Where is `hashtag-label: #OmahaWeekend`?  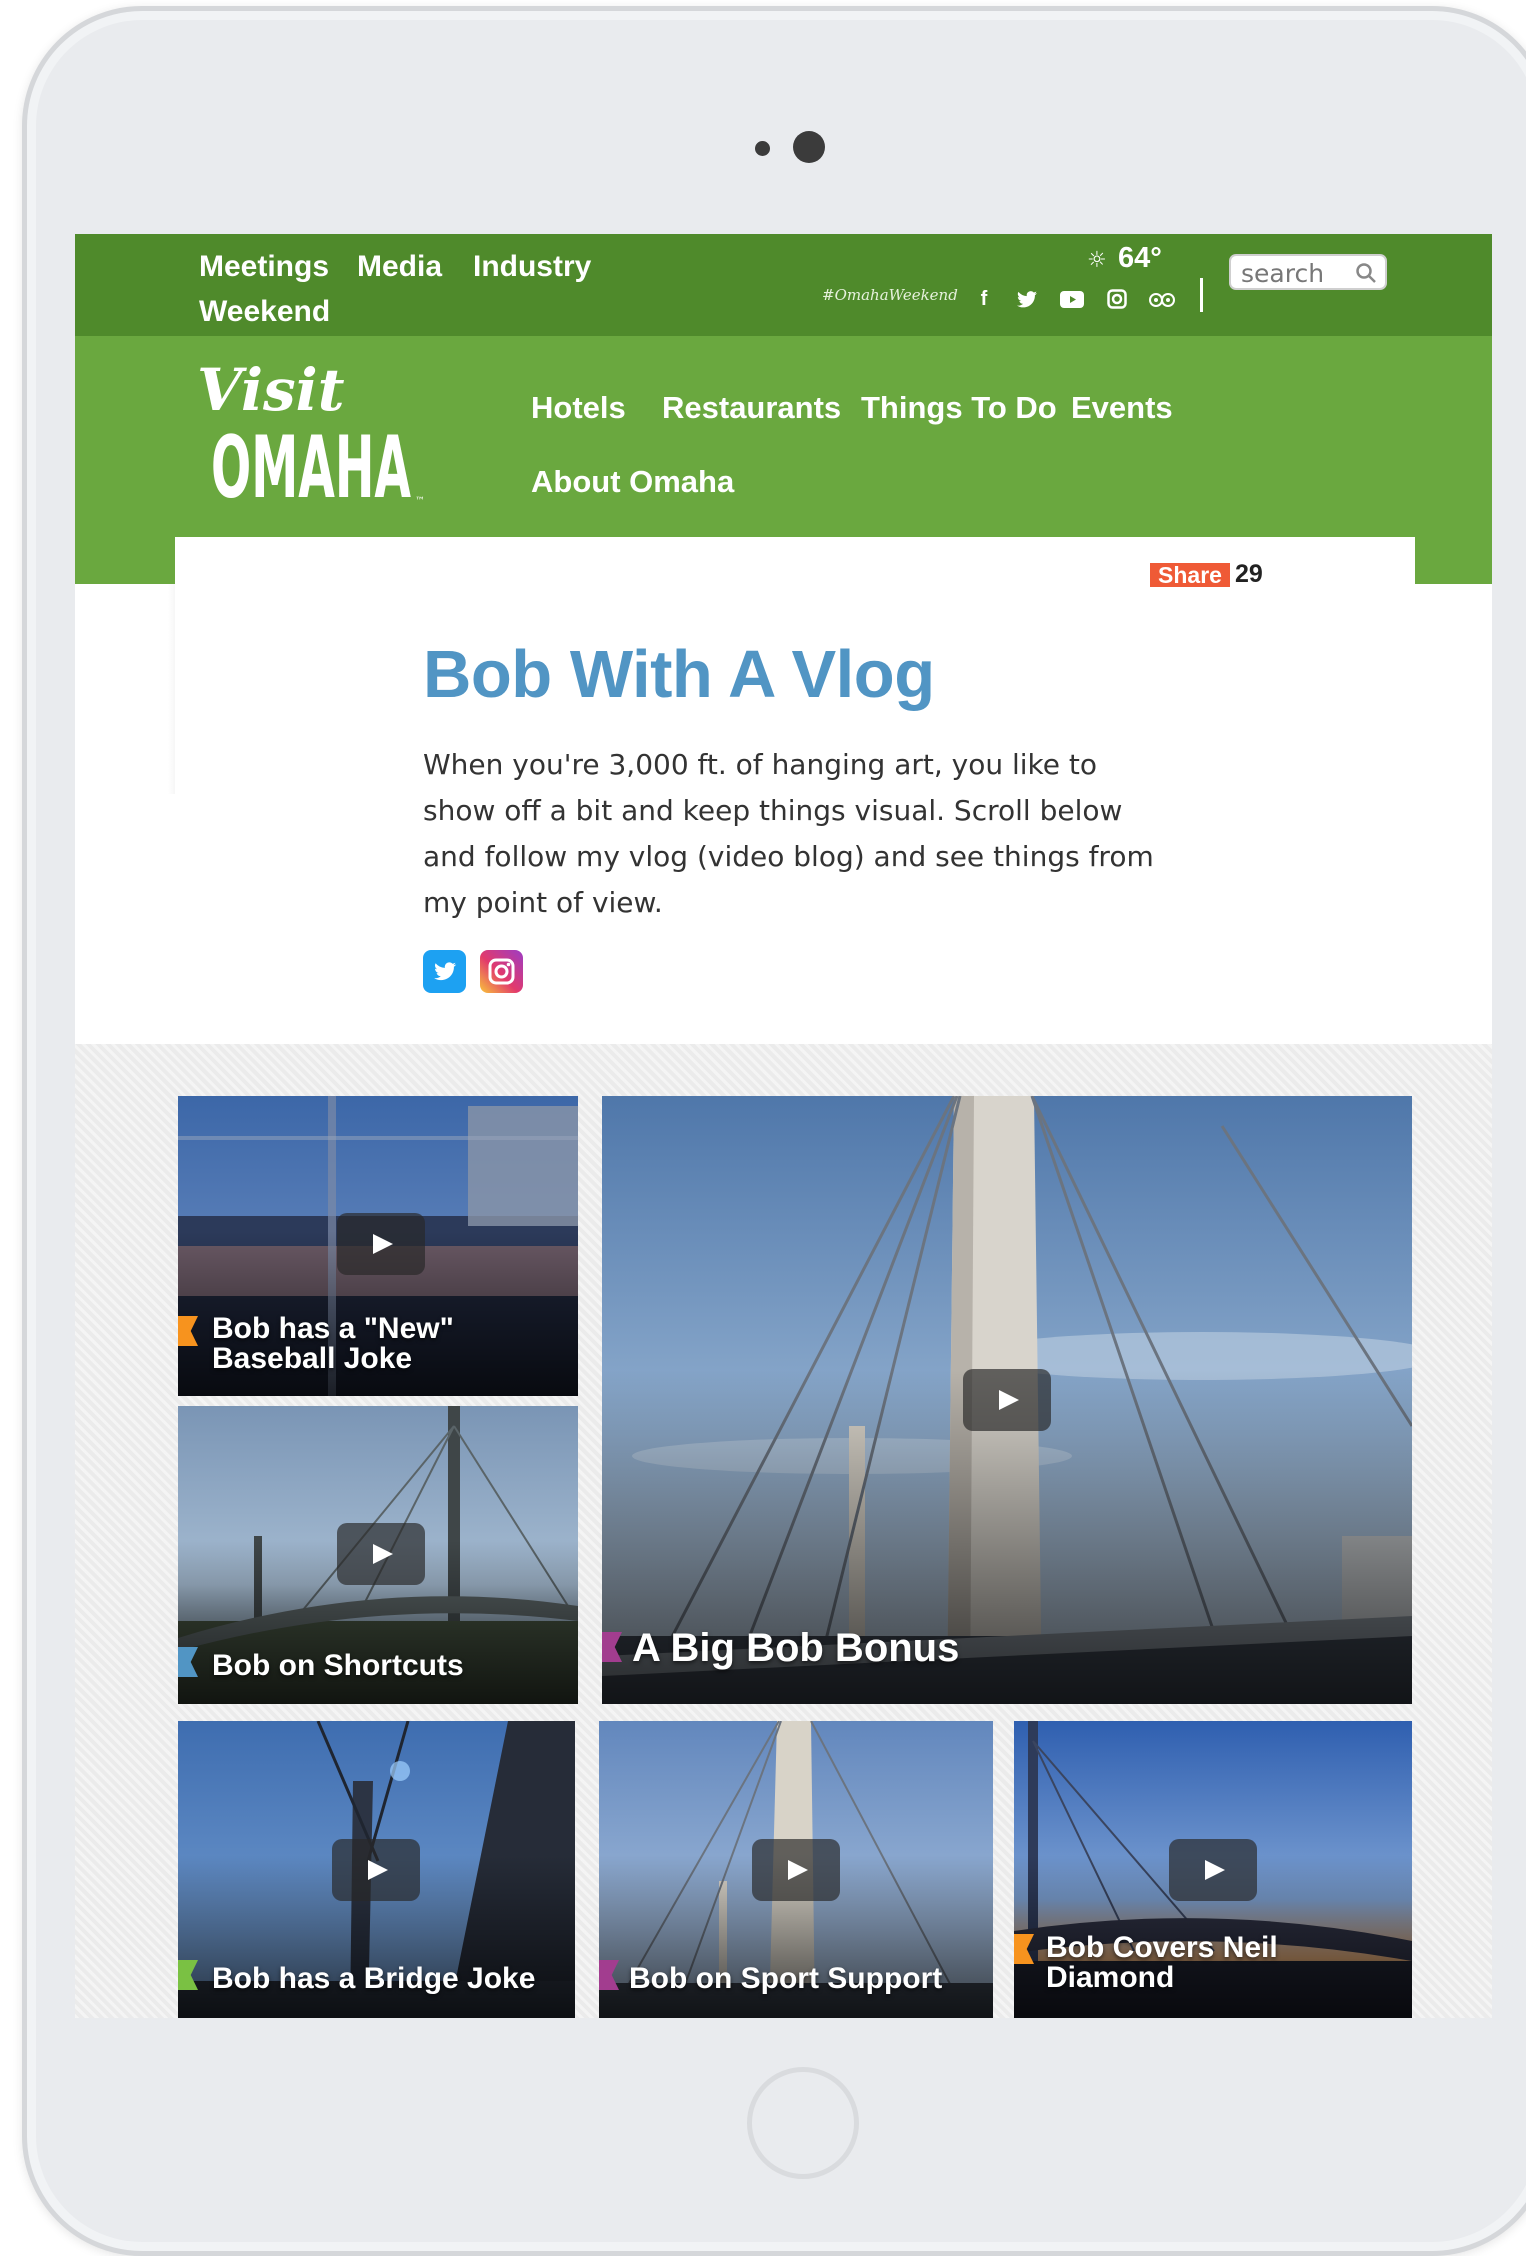 hashtag-label: #OmahaWeekend is located at coordinates (890, 295).